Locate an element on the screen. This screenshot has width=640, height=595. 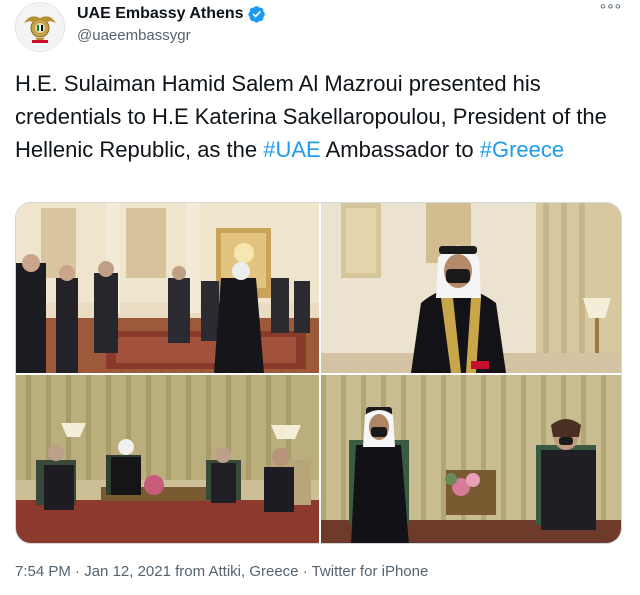
verified-badge-icon is located at coordinates (256, 14).